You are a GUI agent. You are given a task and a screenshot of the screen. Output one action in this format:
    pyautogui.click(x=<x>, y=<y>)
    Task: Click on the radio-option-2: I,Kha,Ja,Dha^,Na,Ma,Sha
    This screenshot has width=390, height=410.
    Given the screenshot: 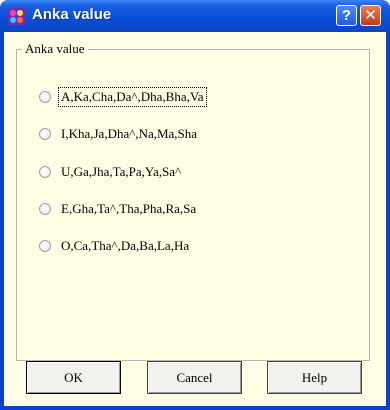 What is the action you would take?
    pyautogui.click(x=119, y=134)
    